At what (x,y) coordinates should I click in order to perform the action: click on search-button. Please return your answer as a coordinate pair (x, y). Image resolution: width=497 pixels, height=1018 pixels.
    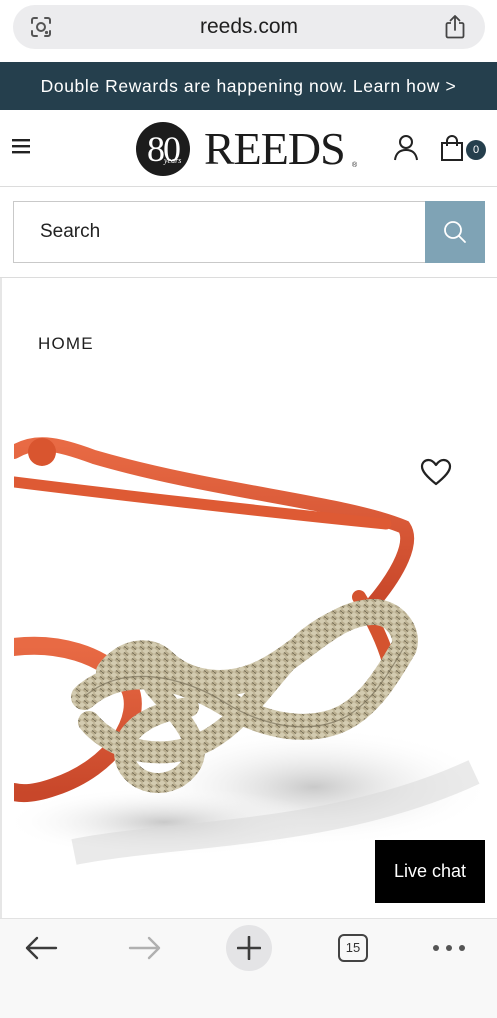
    Looking at the image, I should click on (455, 232).